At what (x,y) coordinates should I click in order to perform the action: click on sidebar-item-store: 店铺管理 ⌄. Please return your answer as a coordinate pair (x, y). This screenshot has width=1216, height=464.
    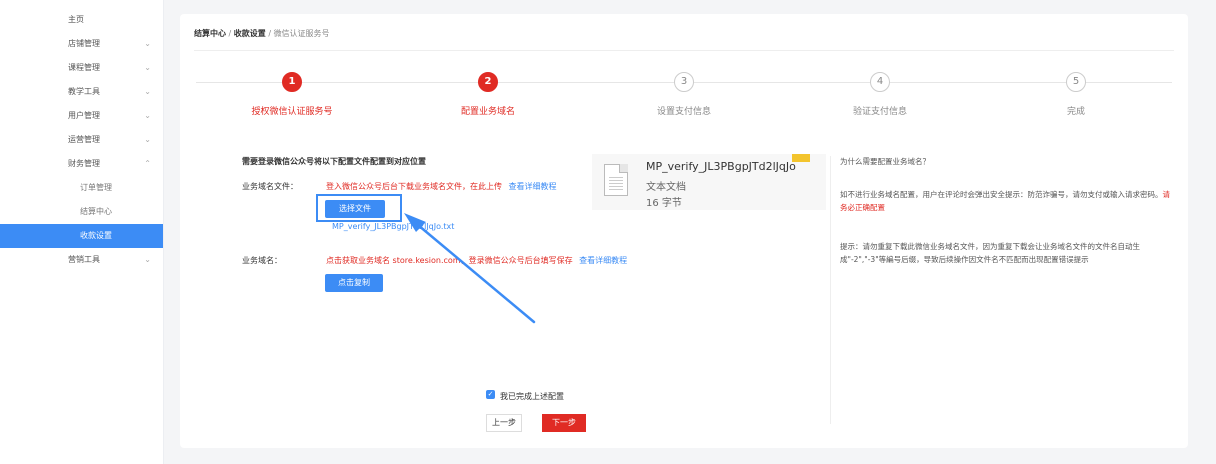
    Looking at the image, I should click on (81, 44).